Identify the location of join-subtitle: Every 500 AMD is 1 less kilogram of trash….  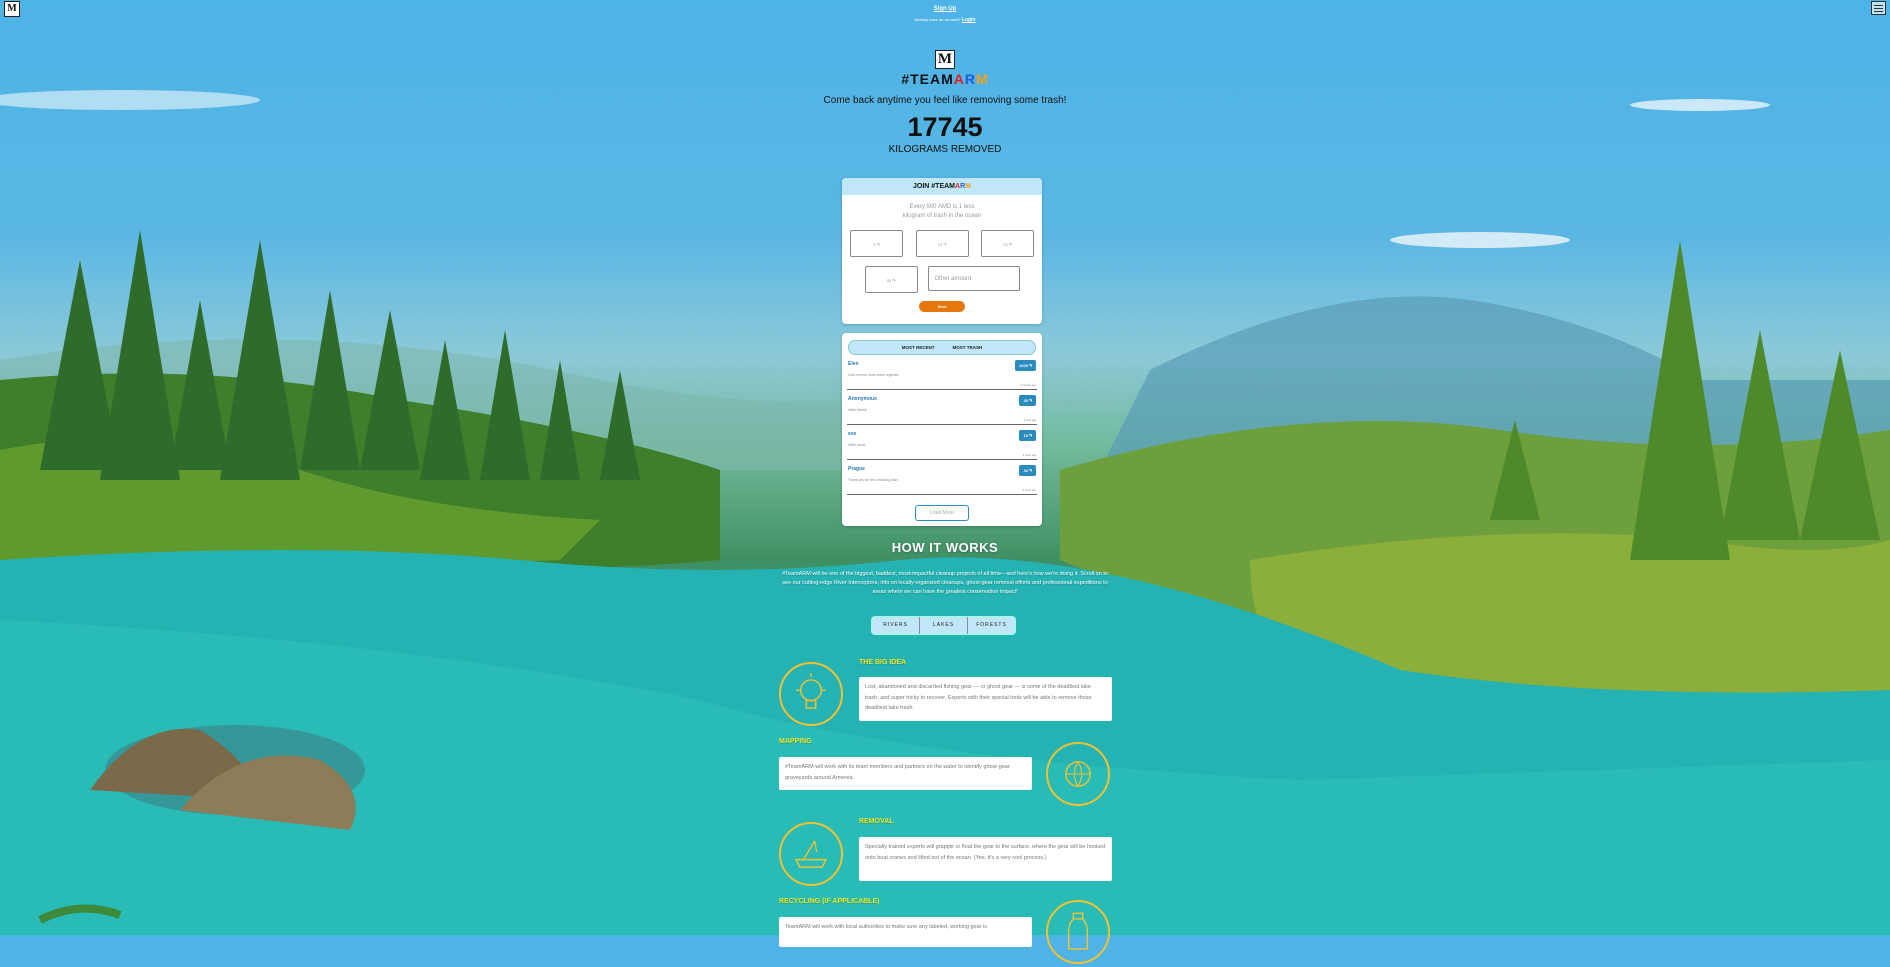
(942, 211).